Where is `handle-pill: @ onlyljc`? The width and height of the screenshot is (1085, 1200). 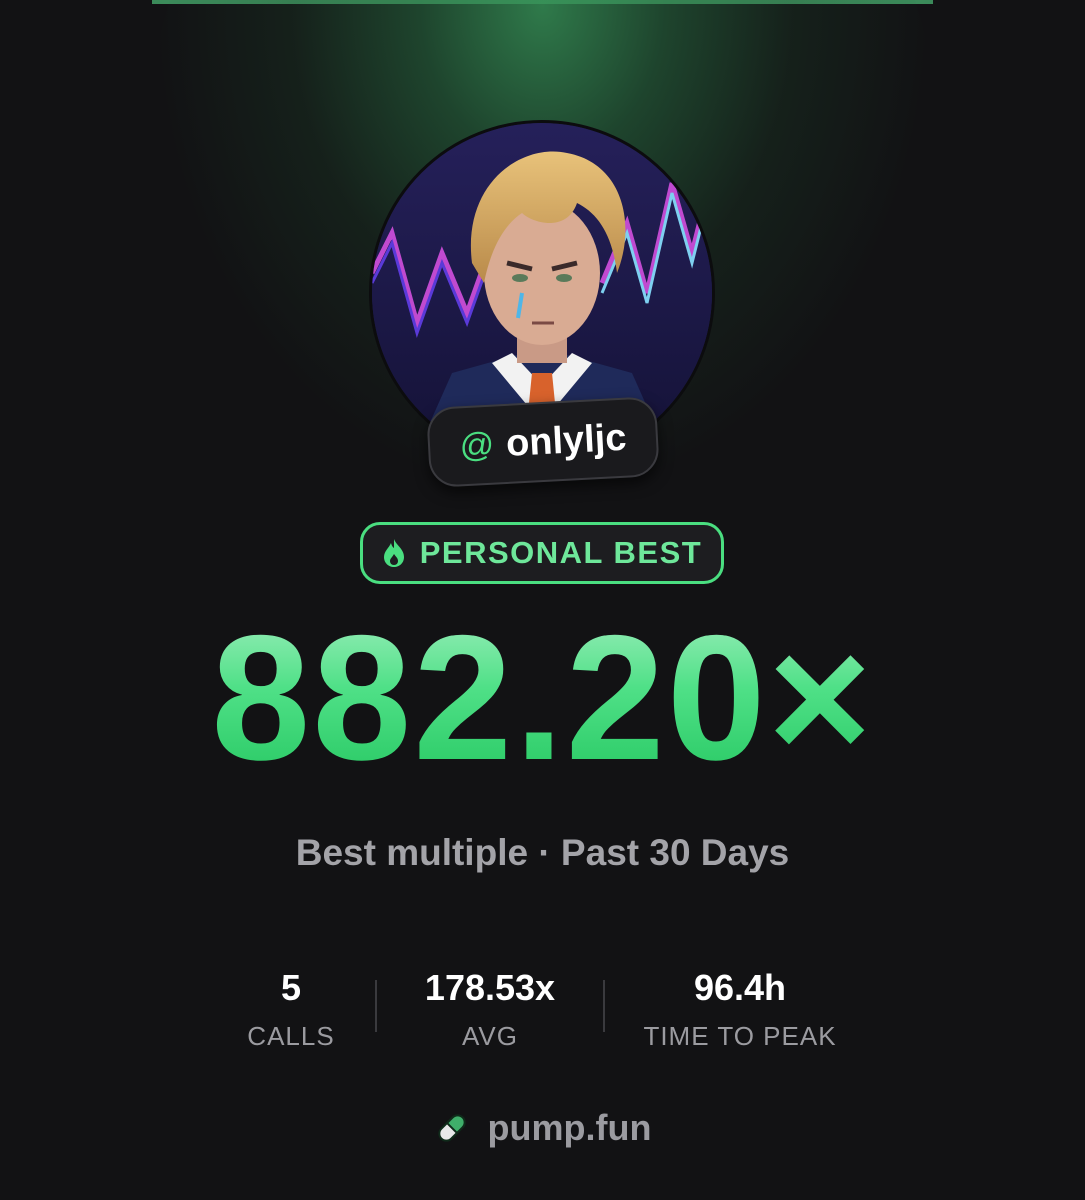
handle-pill: @ onlyljc is located at coordinates (543, 442).